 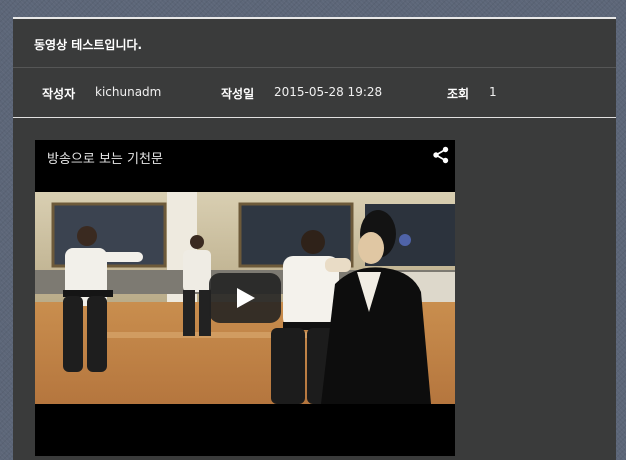 I want to click on share-icon, so click(x=441, y=155).